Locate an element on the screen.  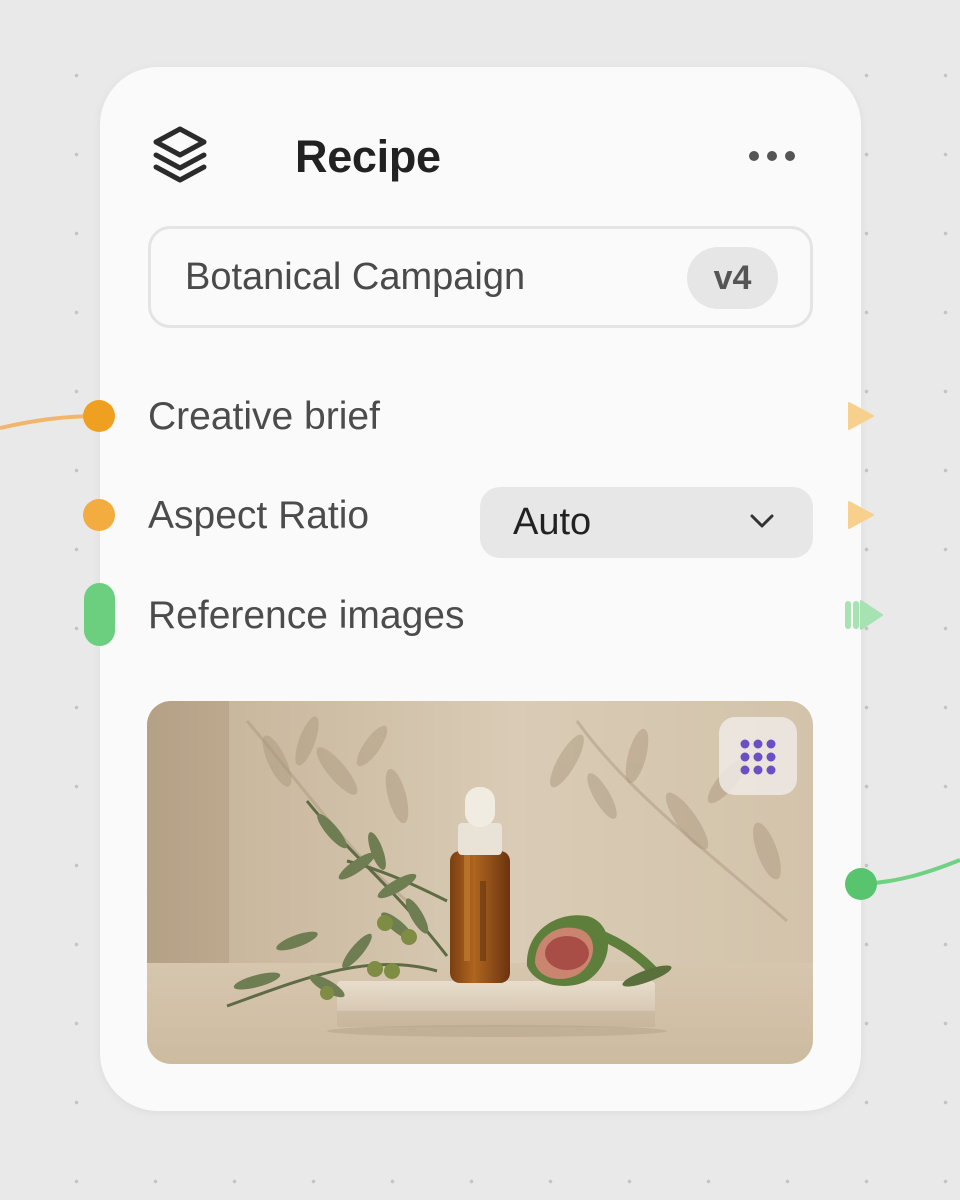
node-title: Recipe is located at coordinates (368, 156).